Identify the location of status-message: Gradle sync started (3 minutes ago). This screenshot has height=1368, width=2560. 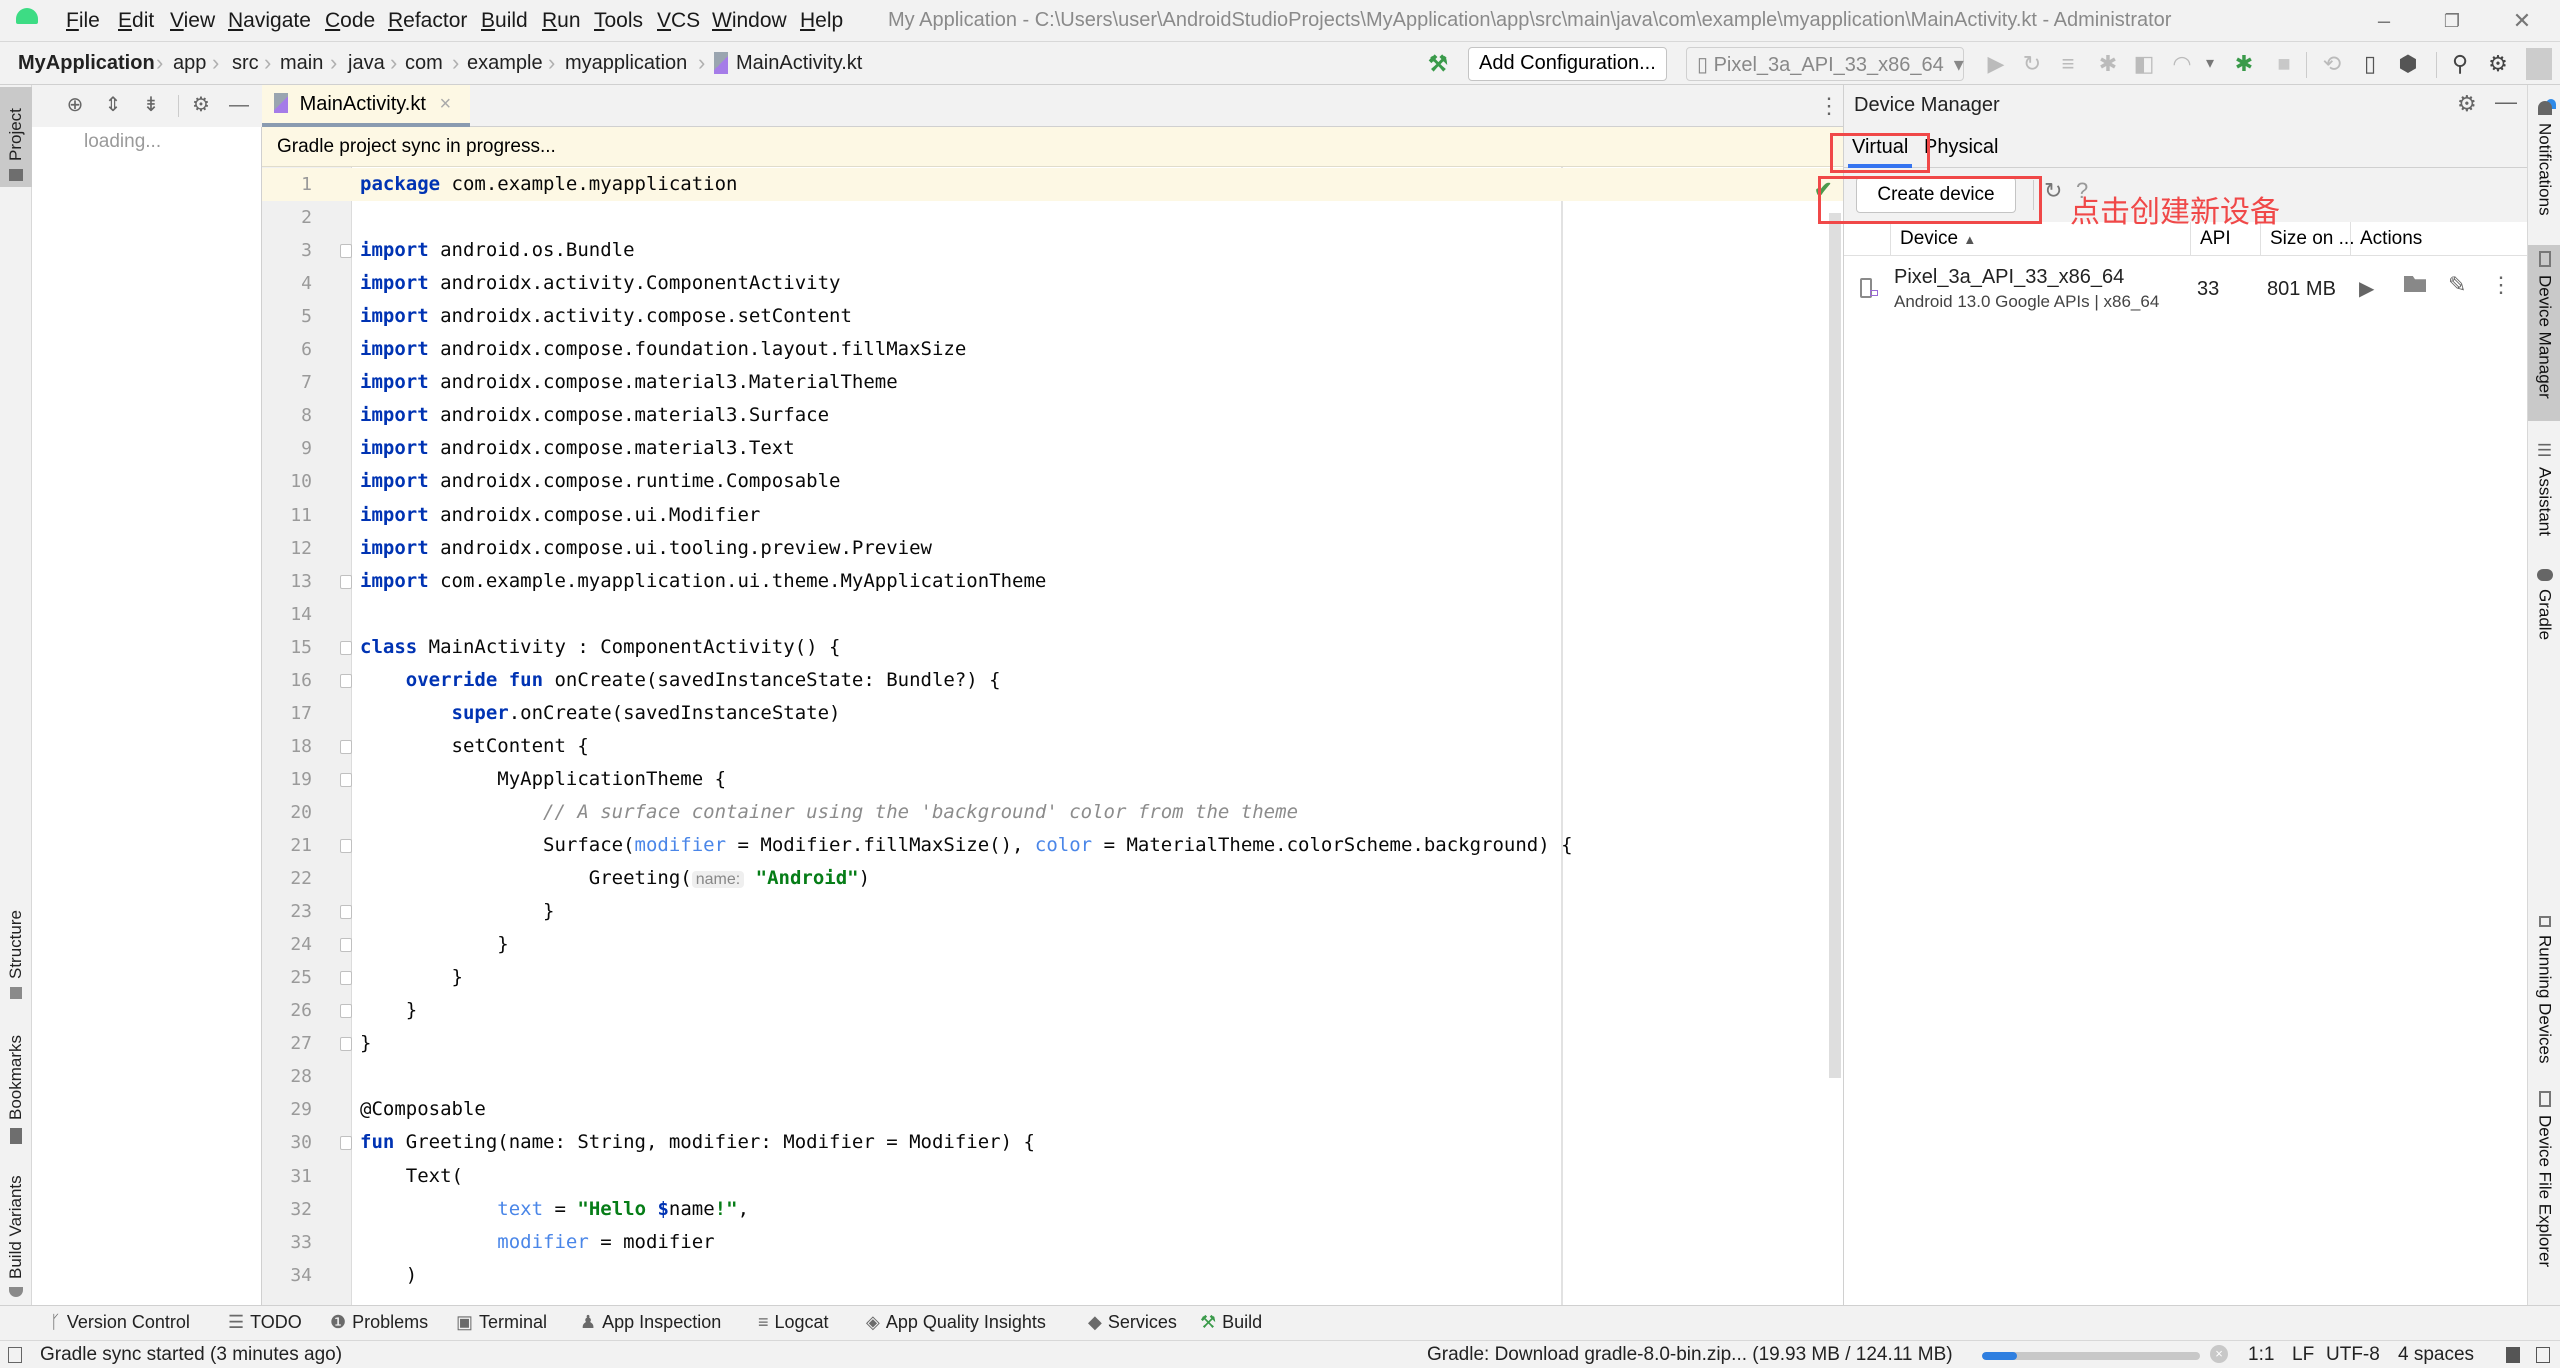
(191, 1355).